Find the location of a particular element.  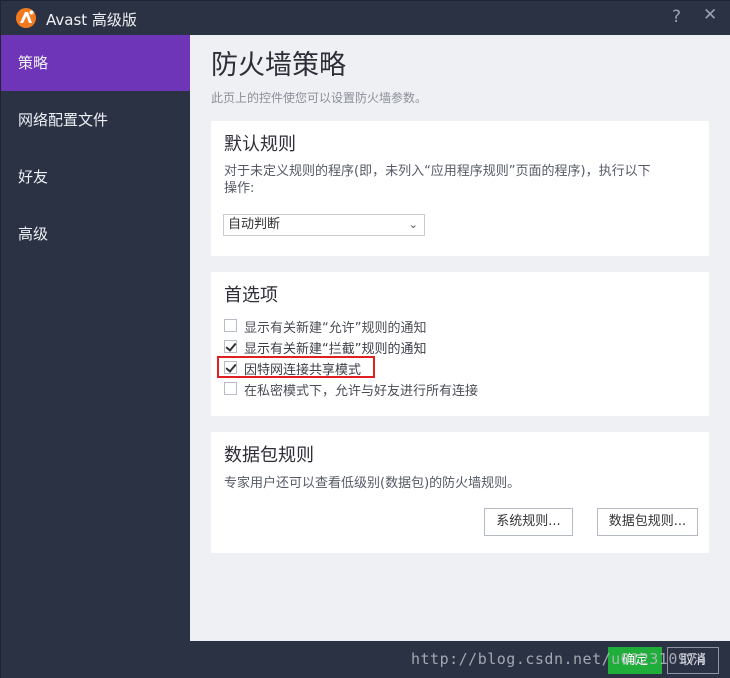

default-rules-description-line1: 对于未定义规则的程序(即，未列入“应用程序规则”页面的程序)，执行以下 is located at coordinates (437, 171).